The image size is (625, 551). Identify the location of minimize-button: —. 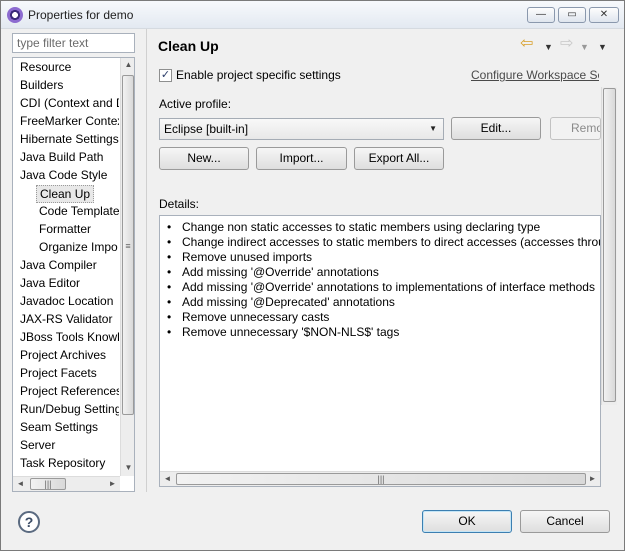
(541, 15).